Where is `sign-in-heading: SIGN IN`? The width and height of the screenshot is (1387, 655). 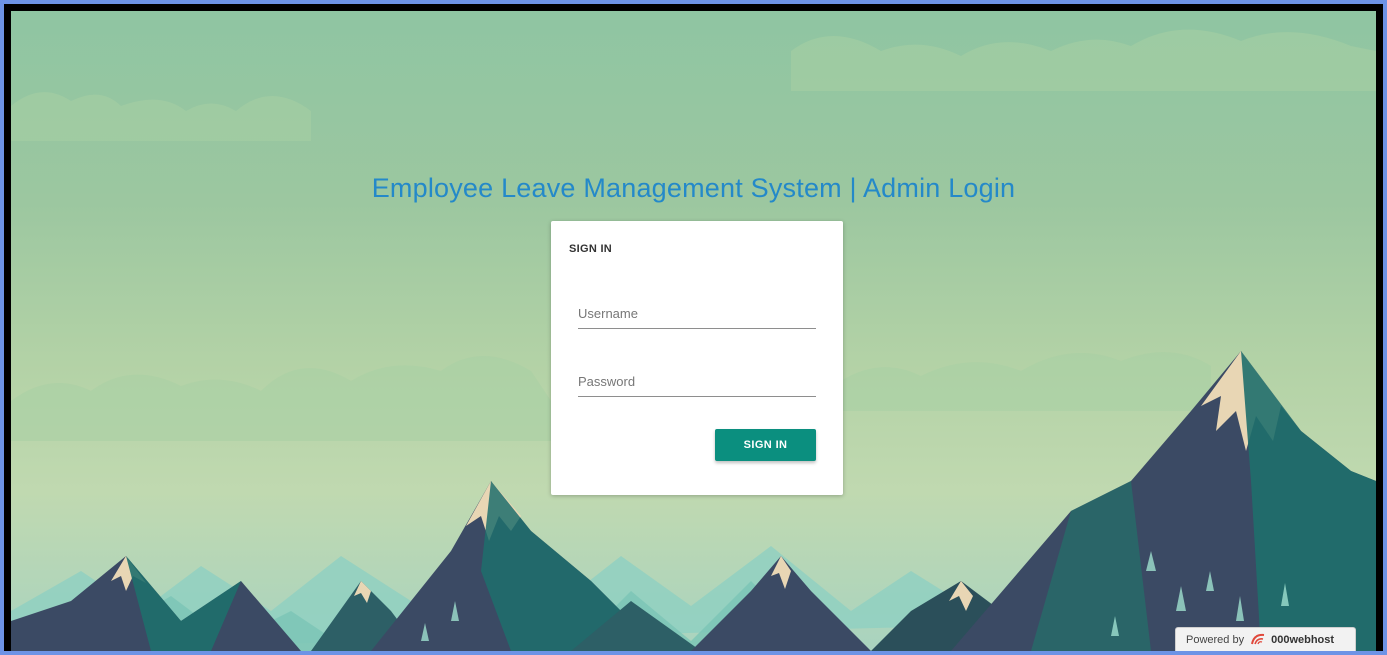
sign-in-heading: SIGN IN is located at coordinates (591, 249).